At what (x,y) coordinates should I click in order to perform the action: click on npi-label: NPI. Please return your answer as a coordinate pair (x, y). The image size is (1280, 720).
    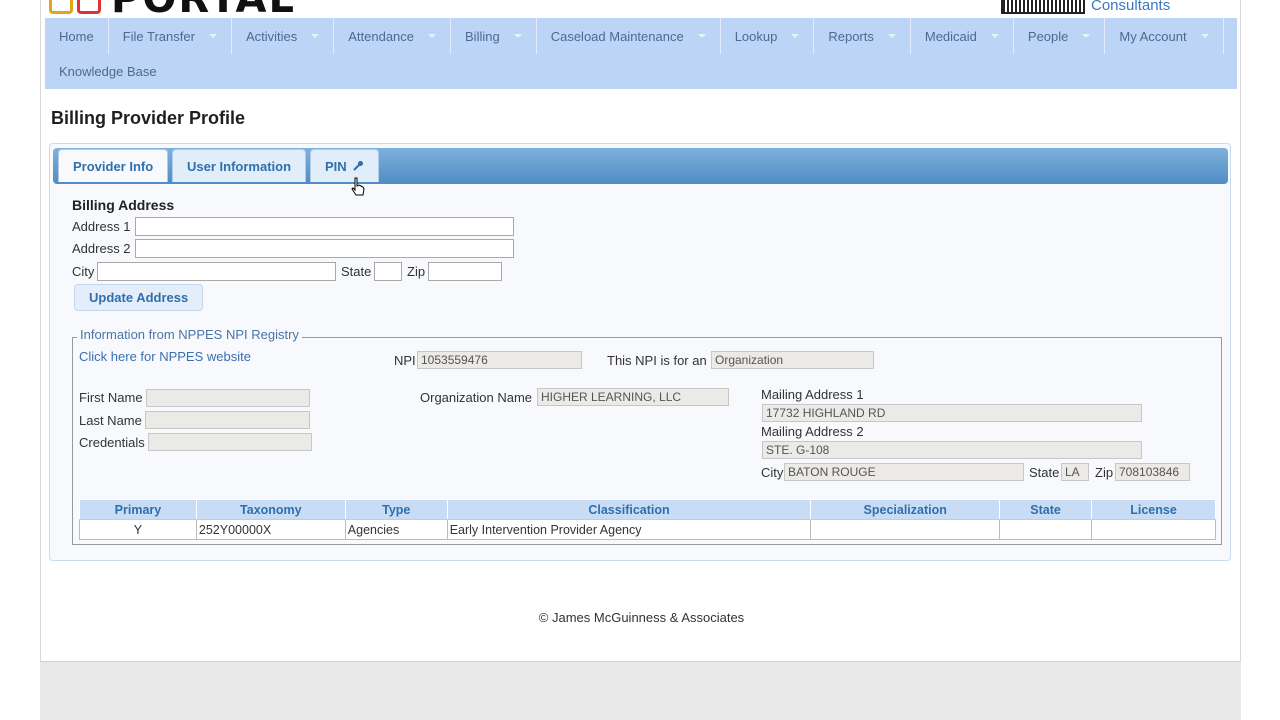
    Looking at the image, I should click on (405, 360).